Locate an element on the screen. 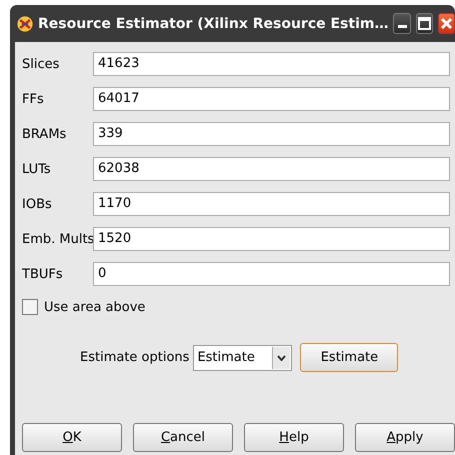 This screenshot has height=455, width=455. field-label: TBUFs is located at coordinates (43, 274).